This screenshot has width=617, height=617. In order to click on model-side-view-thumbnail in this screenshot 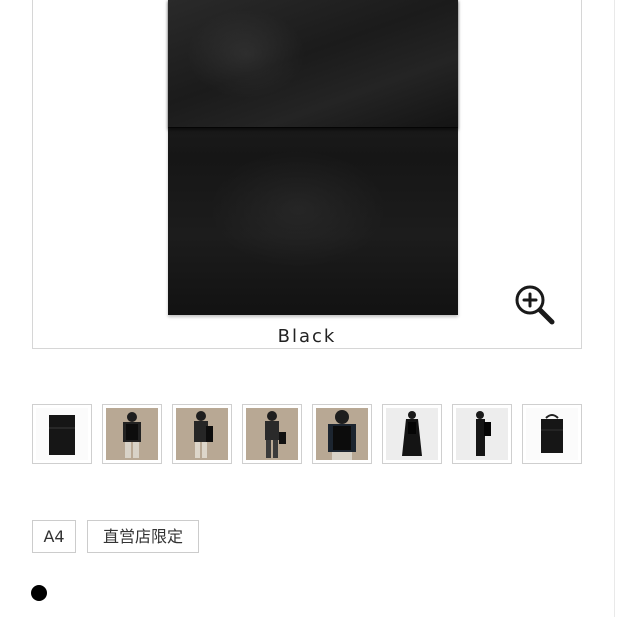, I will do `click(202, 434)`.